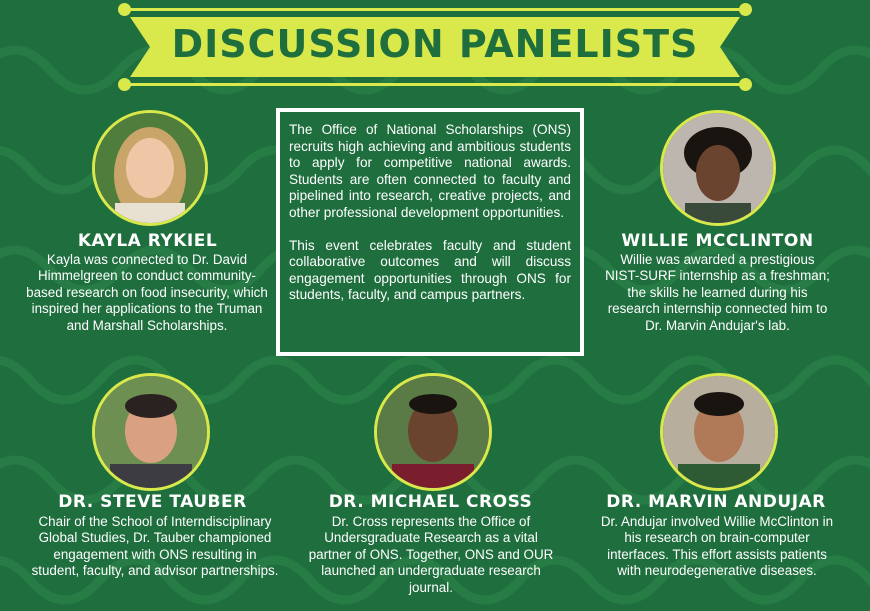 The height and width of the screenshot is (611, 870). I want to click on banner-top-rule, so click(435, 9).